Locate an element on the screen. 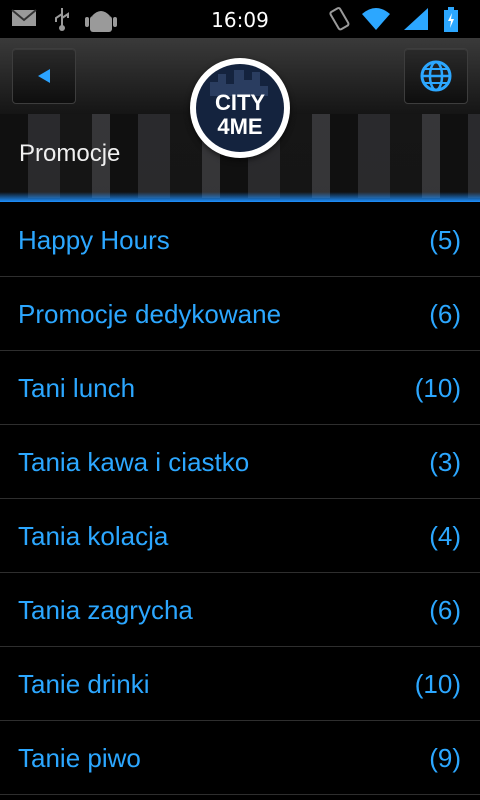 The image size is (480, 800). category-label: Tania kolacja is located at coordinates (93, 536).